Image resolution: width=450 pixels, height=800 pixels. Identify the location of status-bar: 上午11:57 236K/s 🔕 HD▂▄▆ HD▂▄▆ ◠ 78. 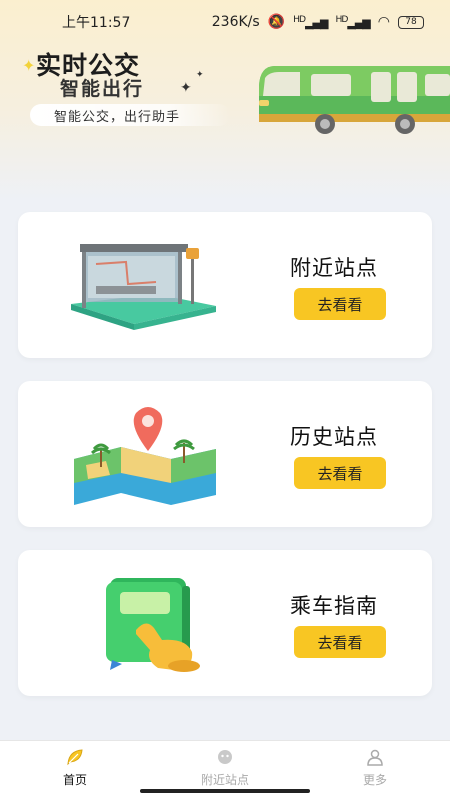
(225, 22).